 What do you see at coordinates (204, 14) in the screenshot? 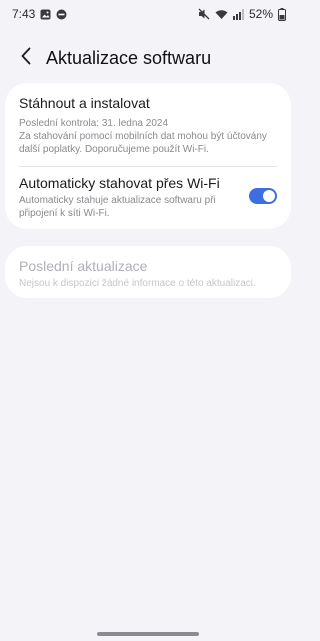
I see `mute-icon` at bounding box center [204, 14].